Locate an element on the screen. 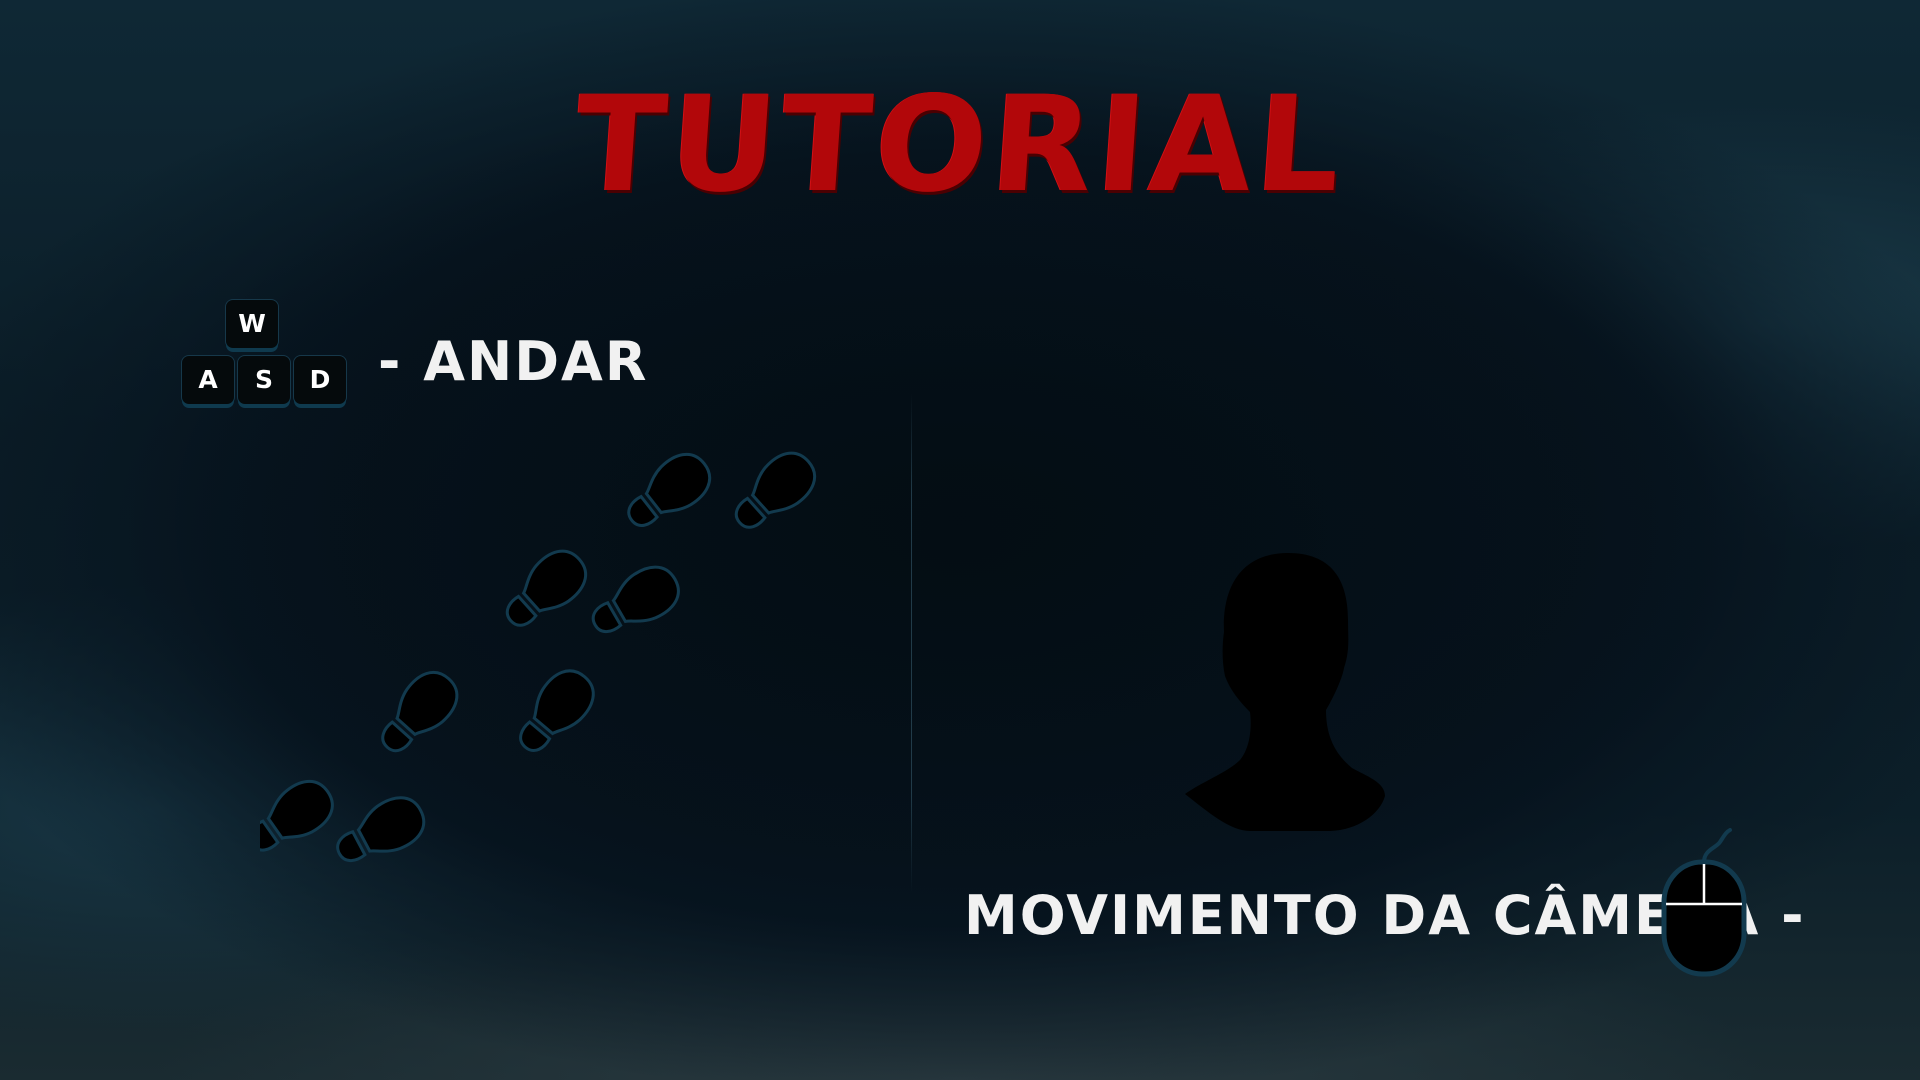 This screenshot has height=1080, width=1920. key-s: S is located at coordinates (264, 380).